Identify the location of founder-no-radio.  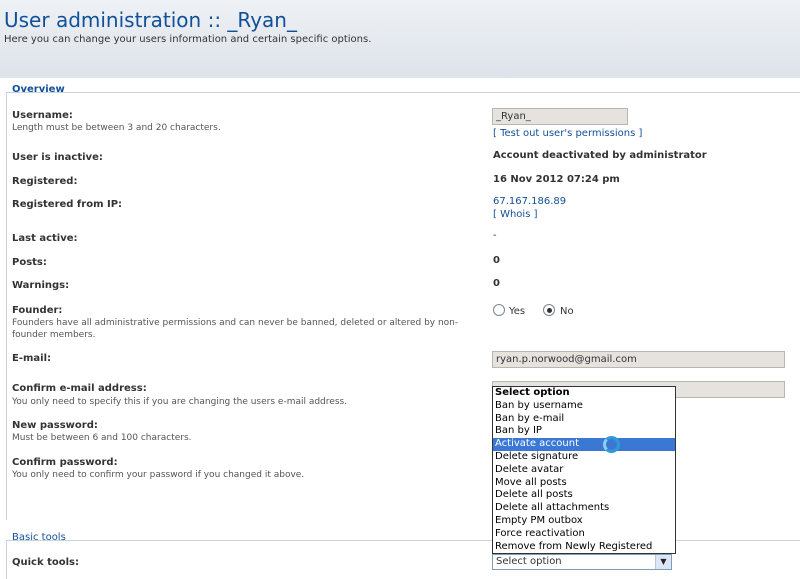
(549, 310).